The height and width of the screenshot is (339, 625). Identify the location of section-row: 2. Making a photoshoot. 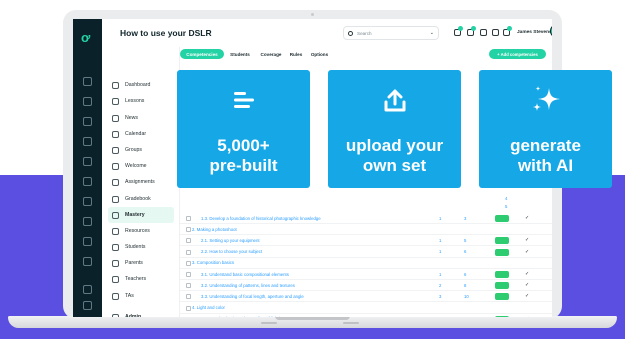
(366, 230).